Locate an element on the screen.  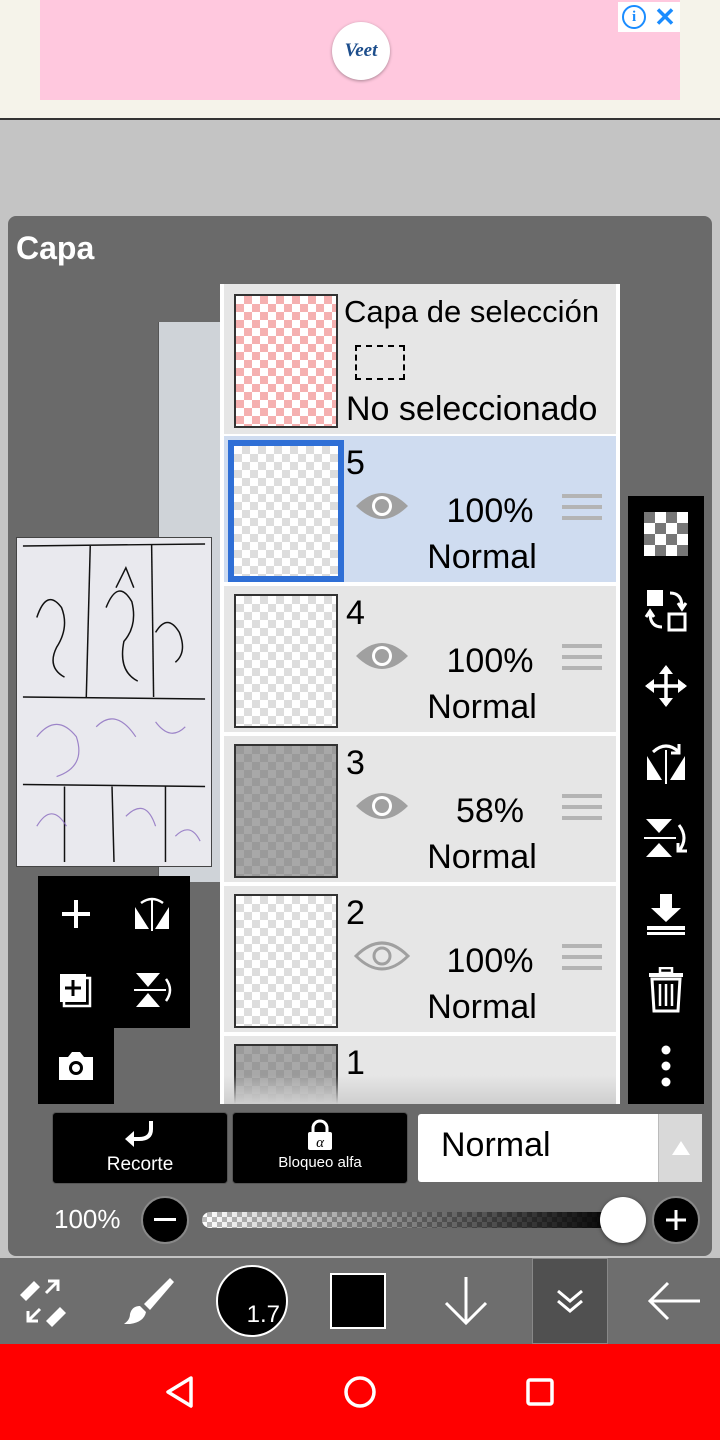
nav-back-button is located at coordinates (180, 1392).